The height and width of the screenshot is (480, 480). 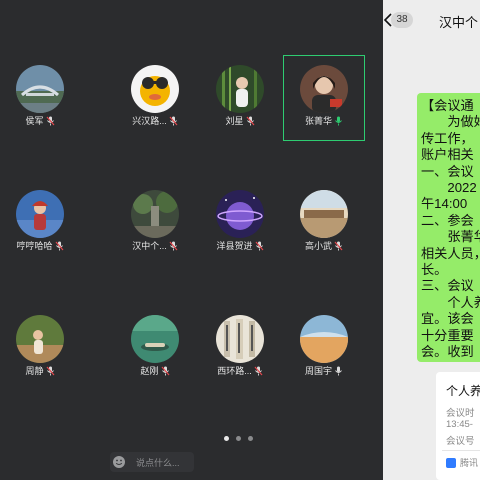 I want to click on message-line: 一、会议, so click(x=447, y=171).